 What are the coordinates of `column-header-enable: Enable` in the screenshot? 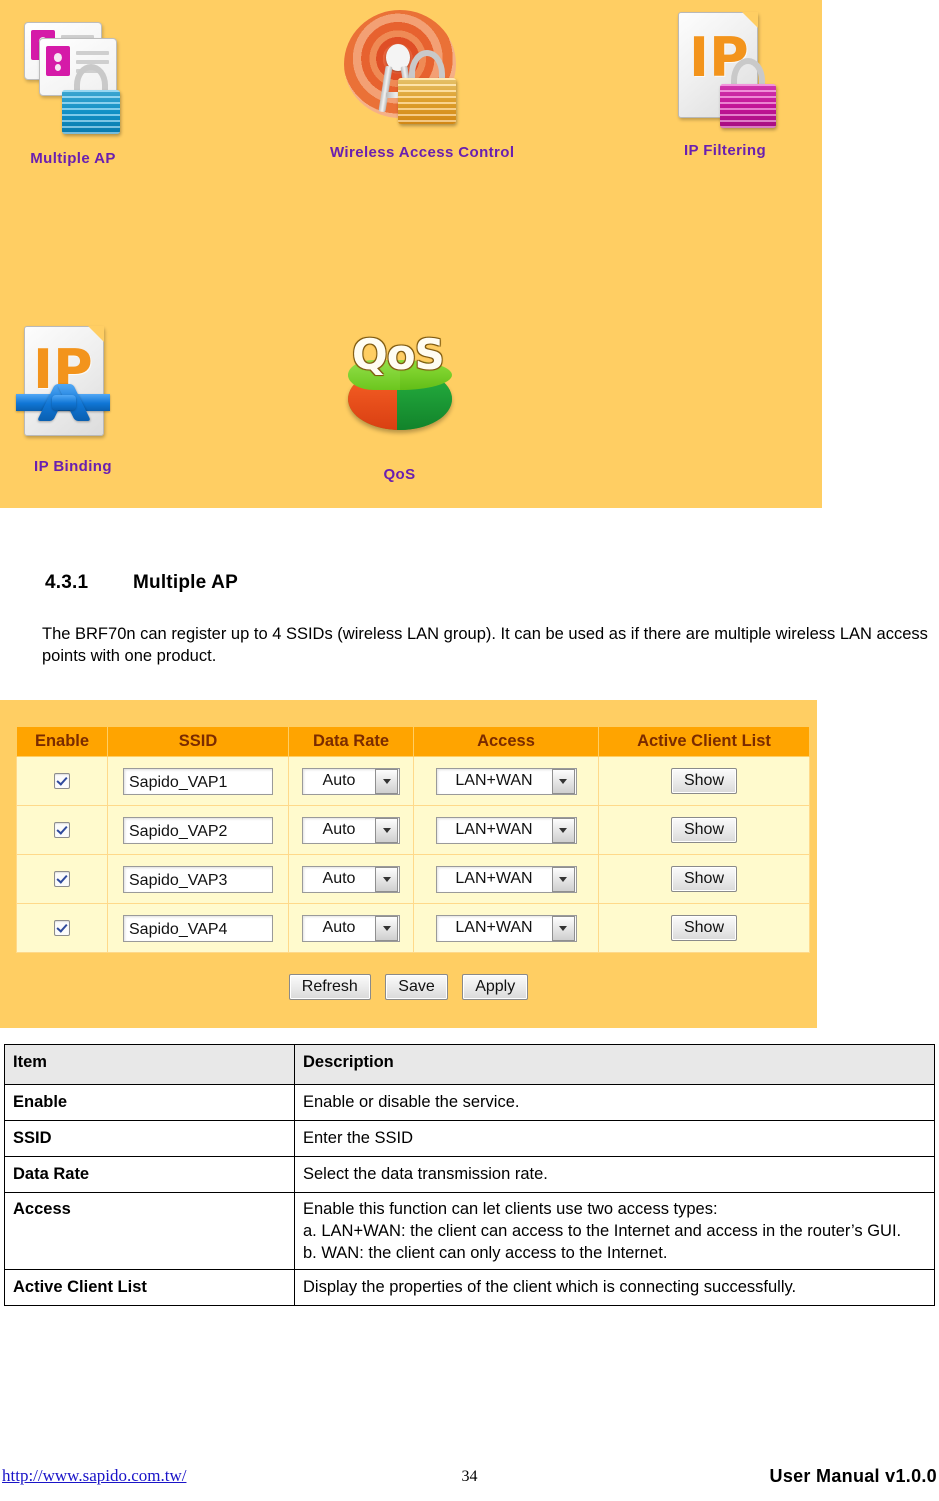 It's located at (62, 741).